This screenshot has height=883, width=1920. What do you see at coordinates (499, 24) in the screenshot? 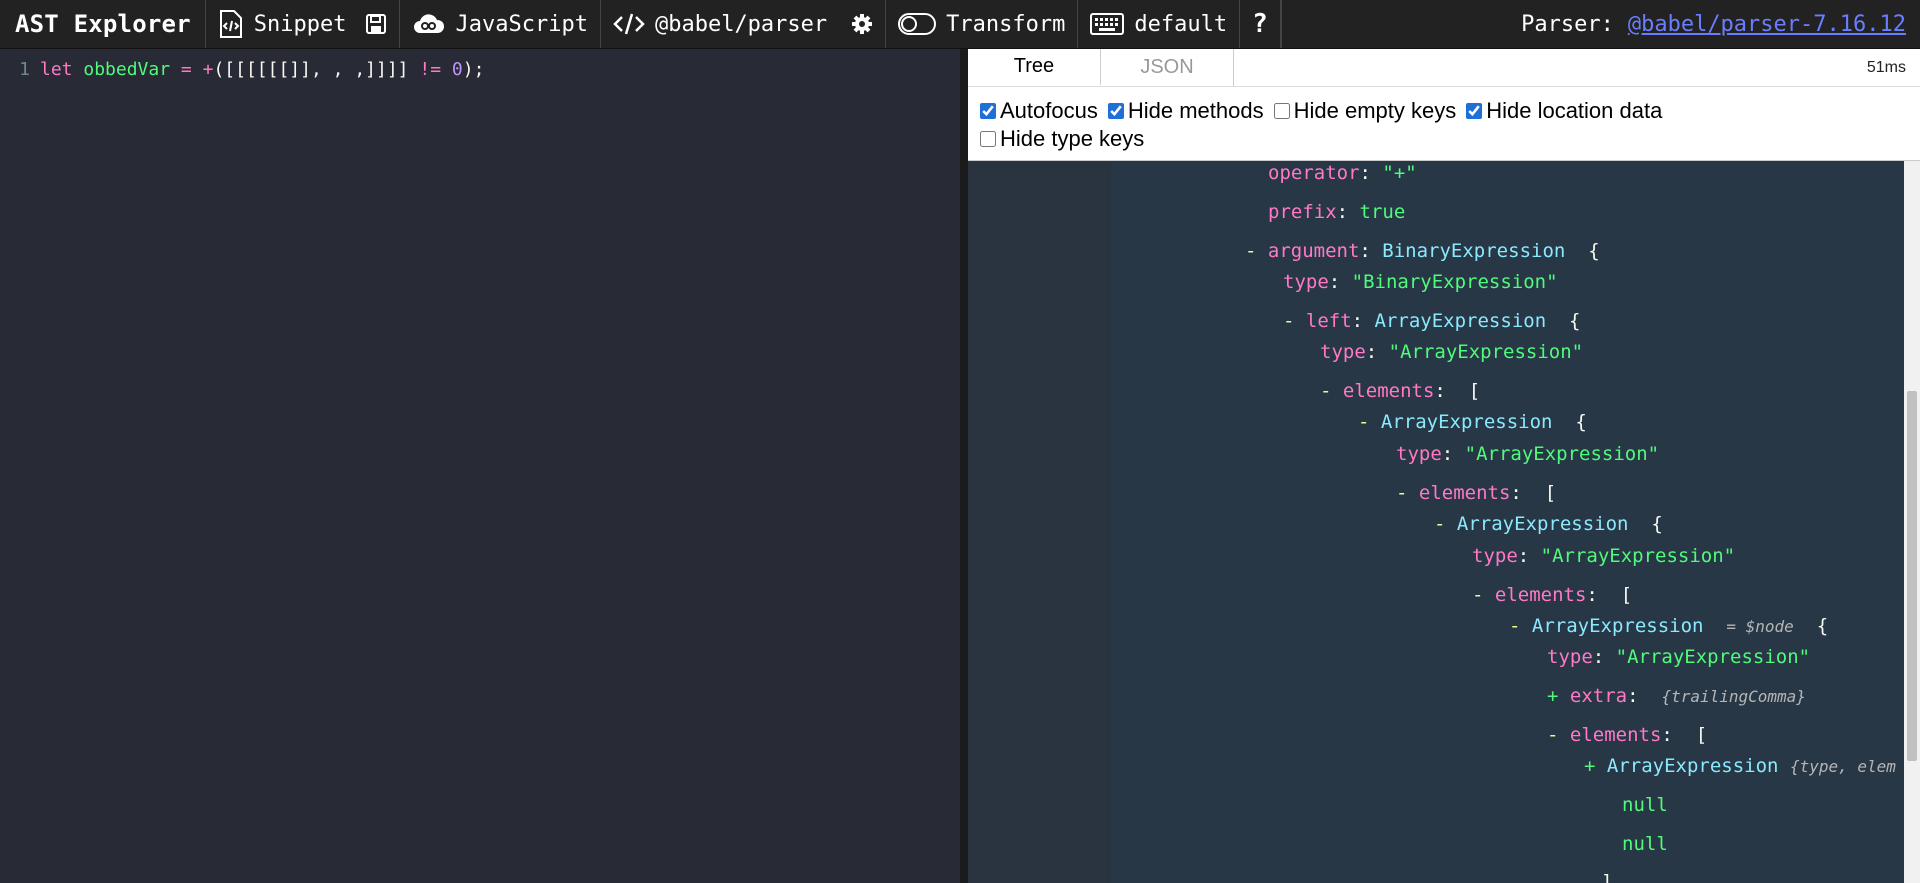
I see `language-button: JavaScript` at bounding box center [499, 24].